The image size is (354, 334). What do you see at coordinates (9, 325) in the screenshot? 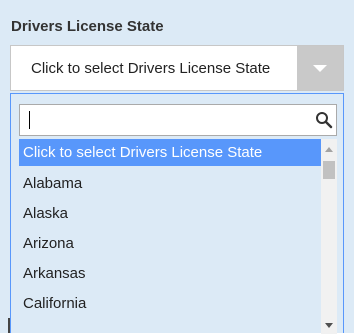
I see `divider` at bounding box center [9, 325].